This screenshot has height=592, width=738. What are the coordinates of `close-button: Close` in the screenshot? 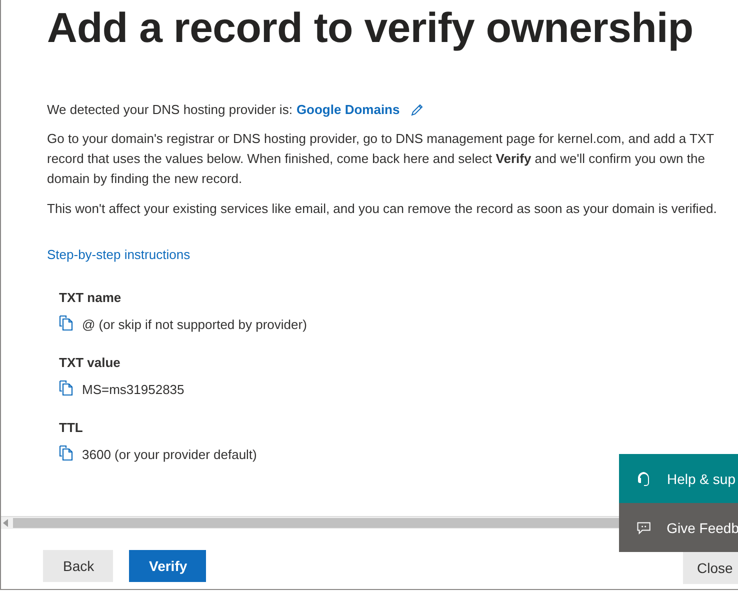 It's located at (710, 568).